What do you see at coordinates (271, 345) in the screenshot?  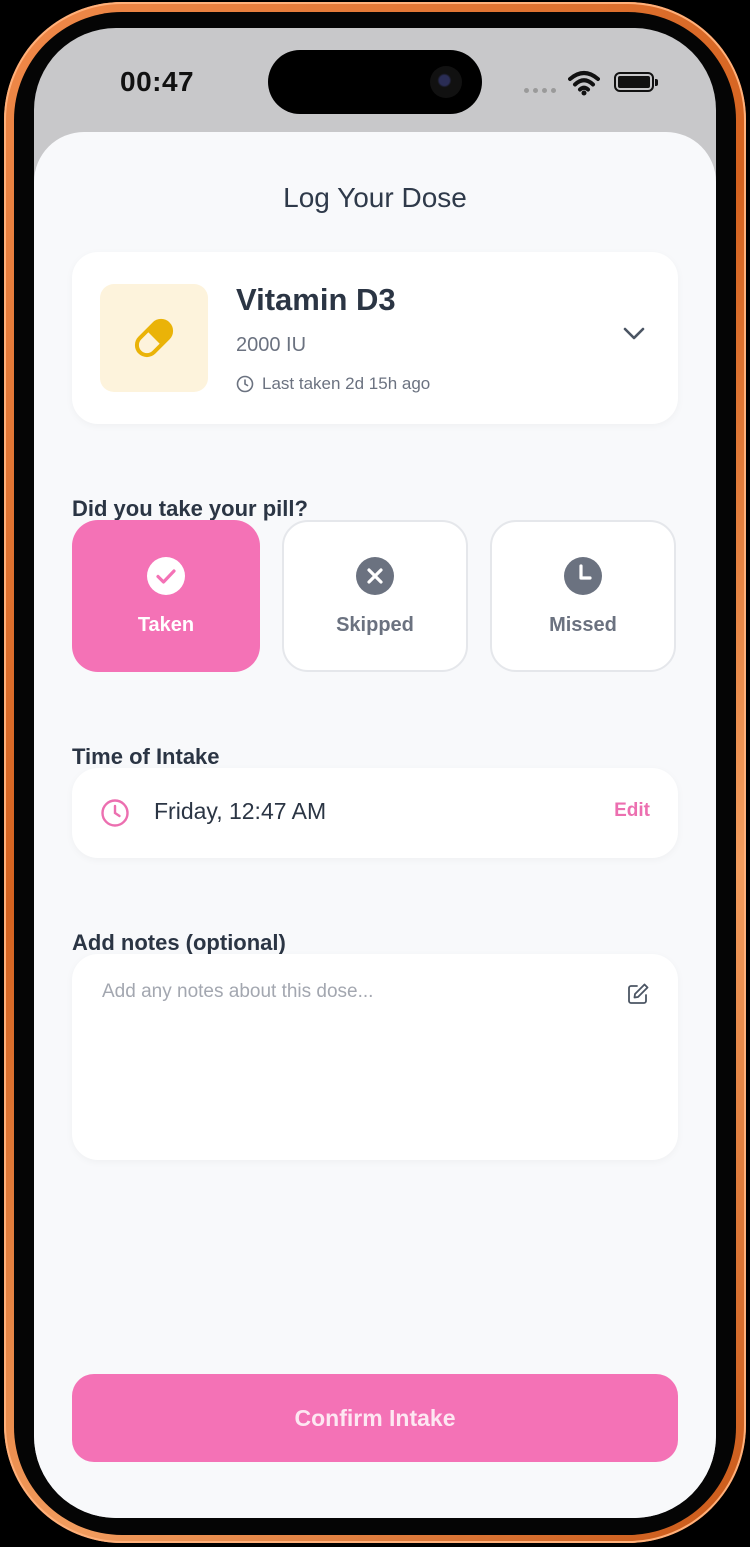 I see `medication-dose: 2000 IU` at bounding box center [271, 345].